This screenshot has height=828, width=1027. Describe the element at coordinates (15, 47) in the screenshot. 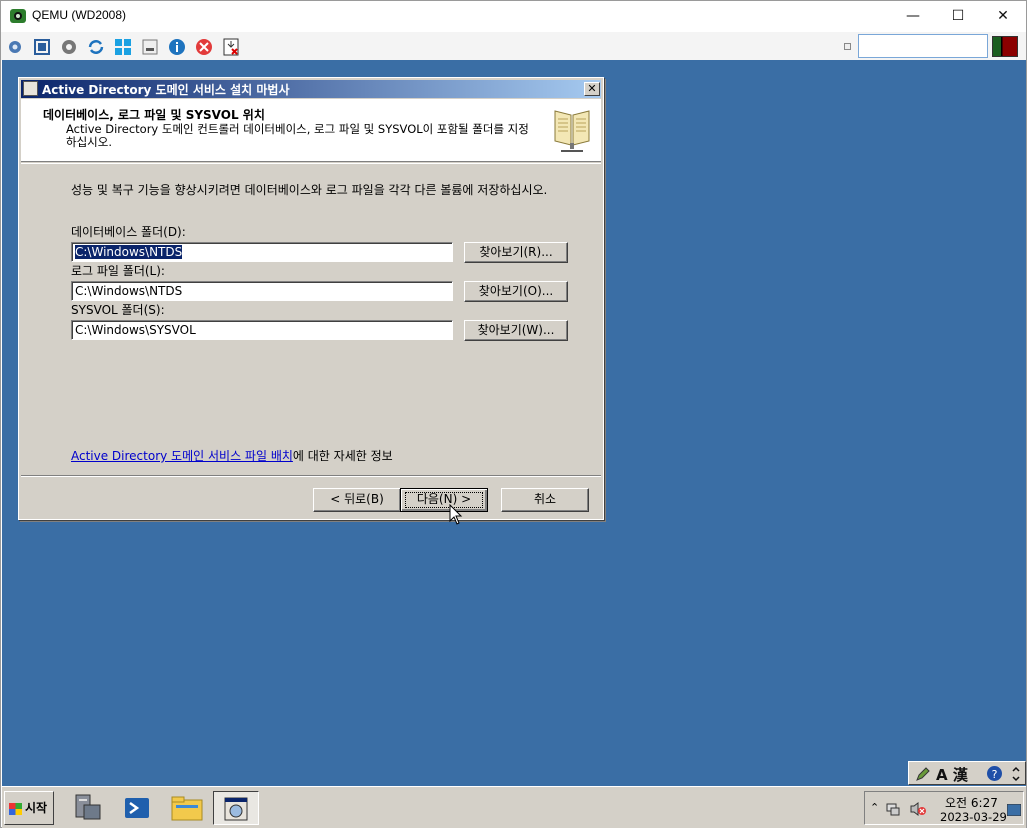

I see `cluster-icon` at that location.